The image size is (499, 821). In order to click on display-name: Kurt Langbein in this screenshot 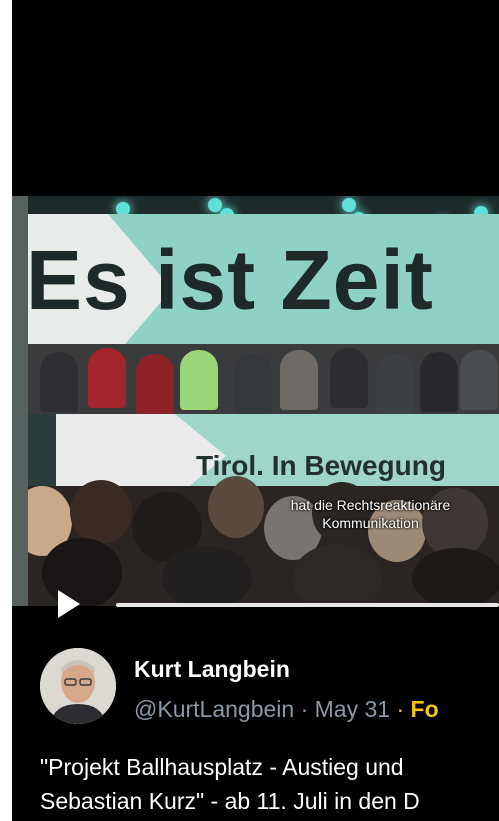, I will do `click(212, 669)`.